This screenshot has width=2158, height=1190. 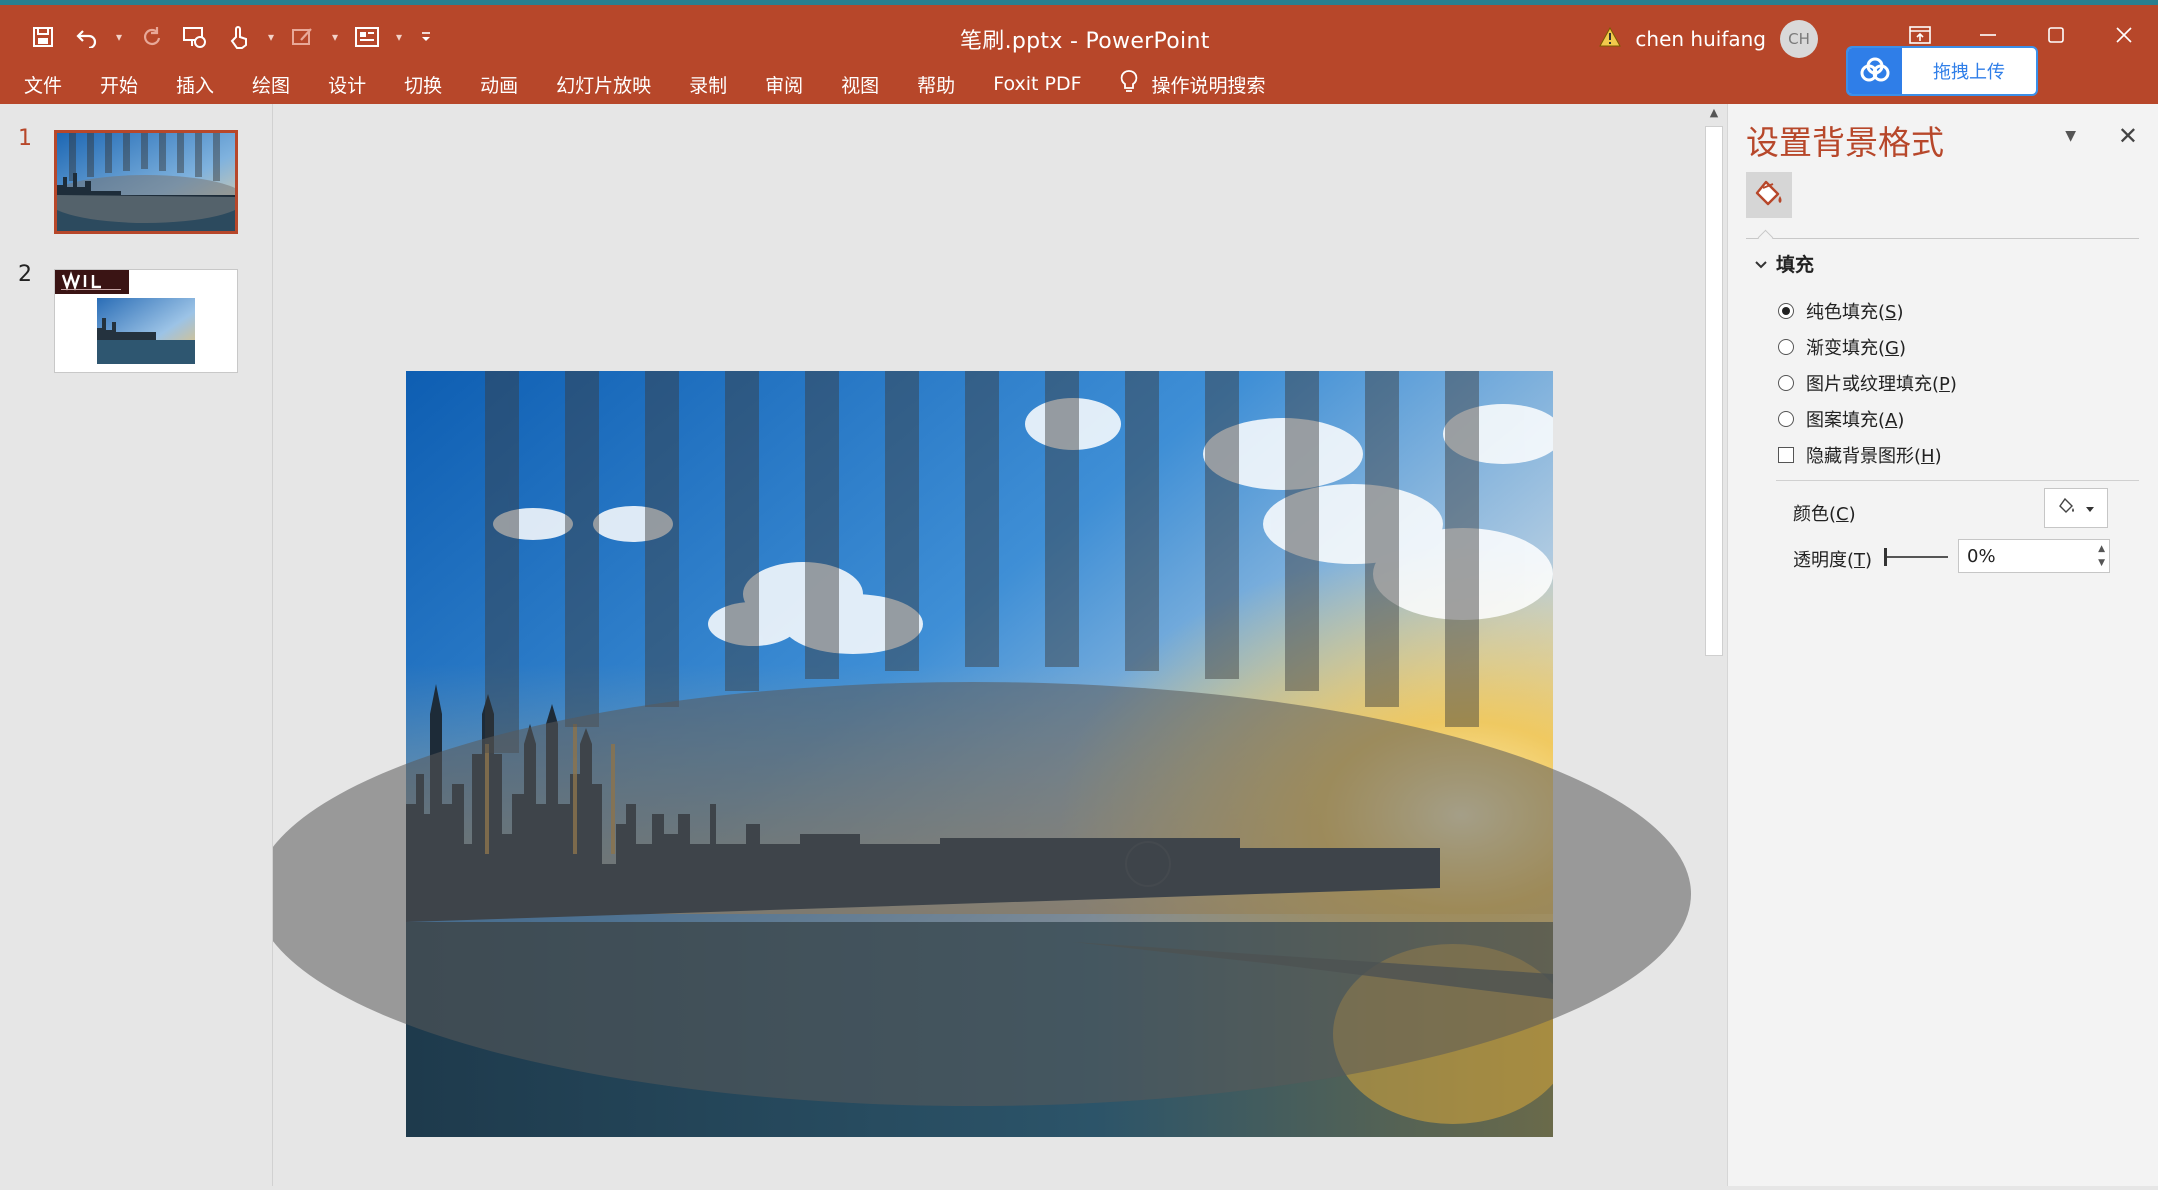 I want to click on picture-texture-fill-option: 图片或纹理填充(P), so click(x=1867, y=383).